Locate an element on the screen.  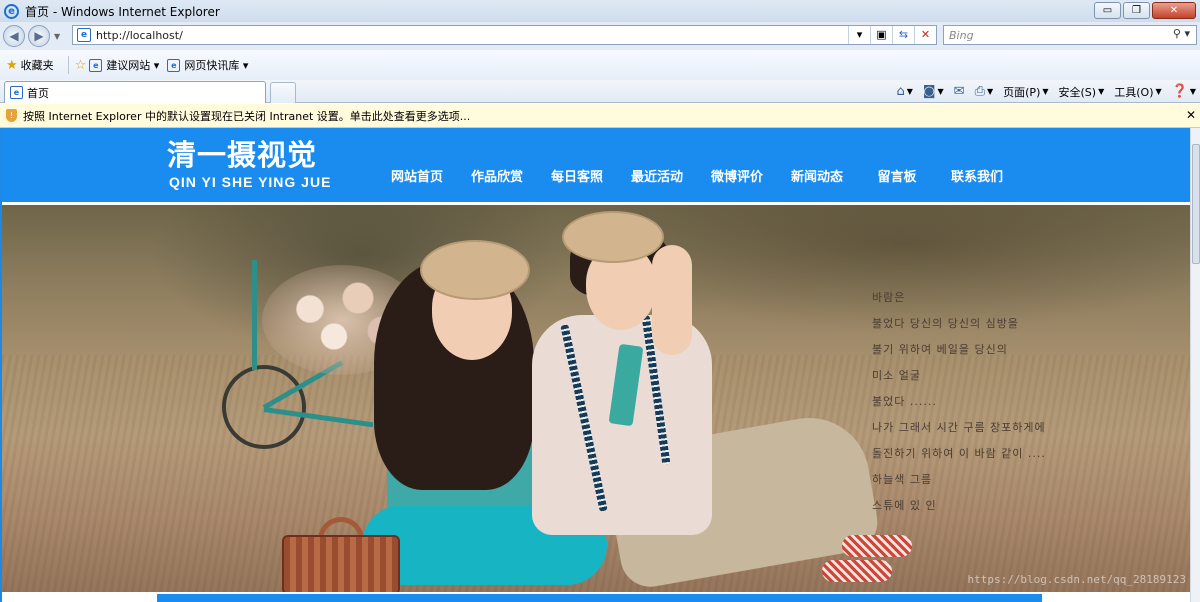
boy-hat is located at coordinates (613, 237).